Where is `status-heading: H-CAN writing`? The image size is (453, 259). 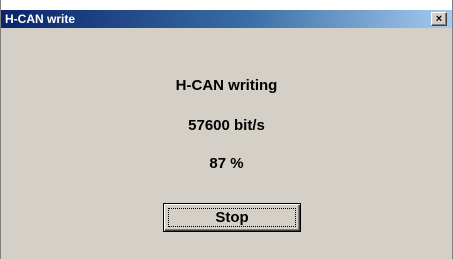 status-heading: H-CAN writing is located at coordinates (226, 85).